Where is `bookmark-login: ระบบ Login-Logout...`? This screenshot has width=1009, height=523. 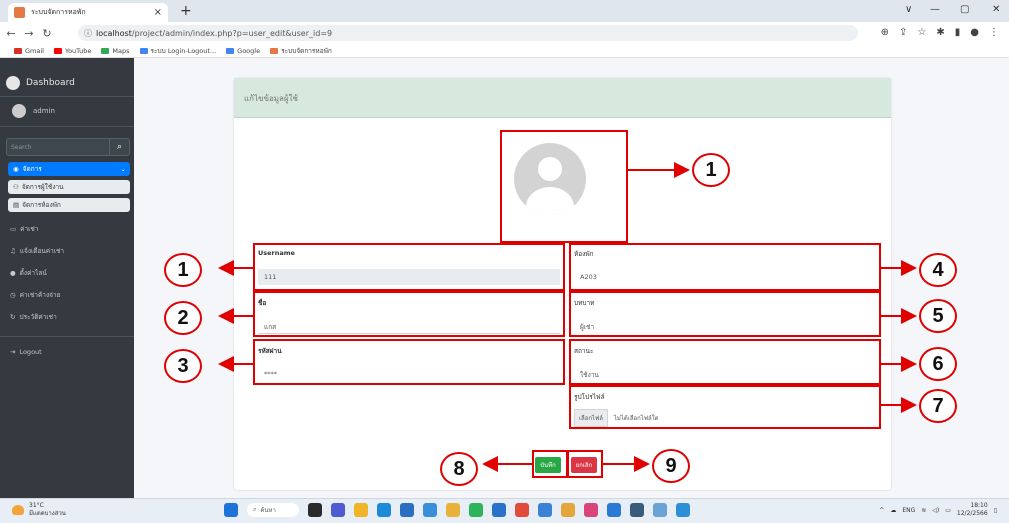
bookmark-login: ระบบ Login-Logout... is located at coordinates (177, 51).